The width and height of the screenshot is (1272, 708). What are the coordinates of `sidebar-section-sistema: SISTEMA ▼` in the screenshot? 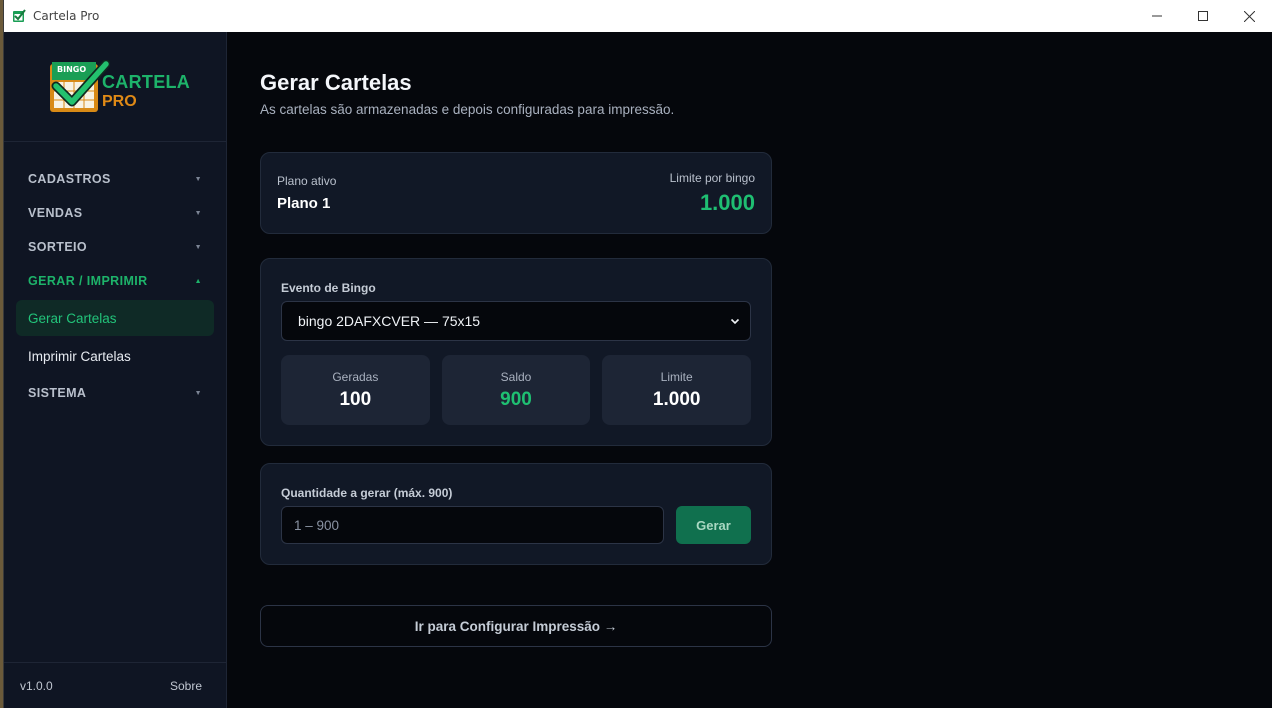 It's located at (115, 393).